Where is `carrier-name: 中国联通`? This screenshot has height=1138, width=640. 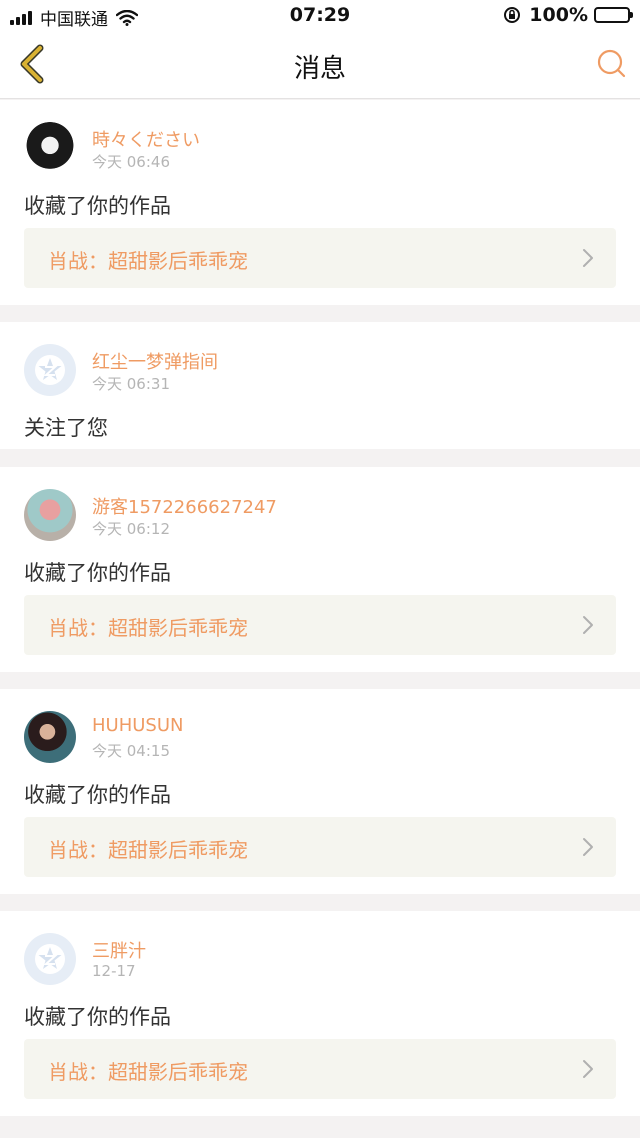
carrier-name: 中国联通 is located at coordinates (74, 20).